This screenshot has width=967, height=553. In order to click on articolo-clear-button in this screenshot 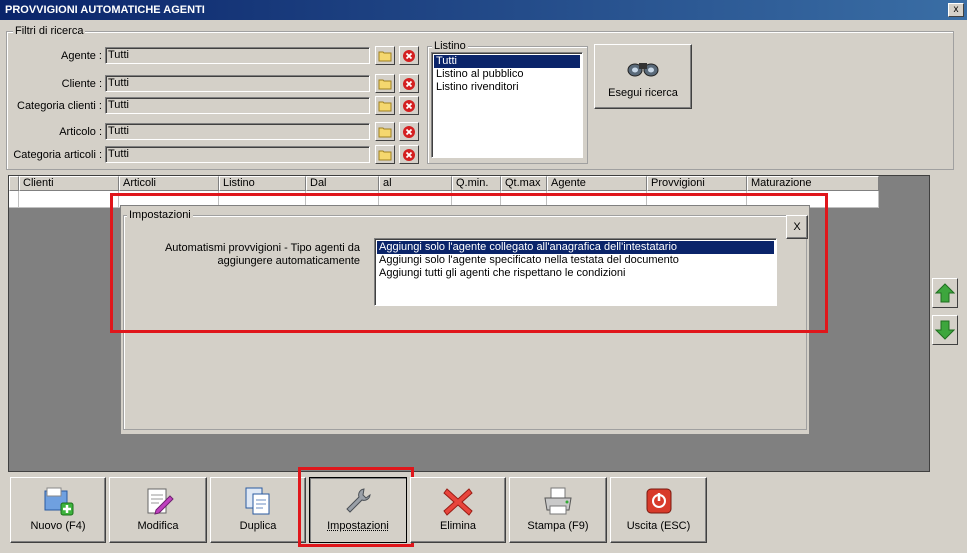, I will do `click(409, 131)`.